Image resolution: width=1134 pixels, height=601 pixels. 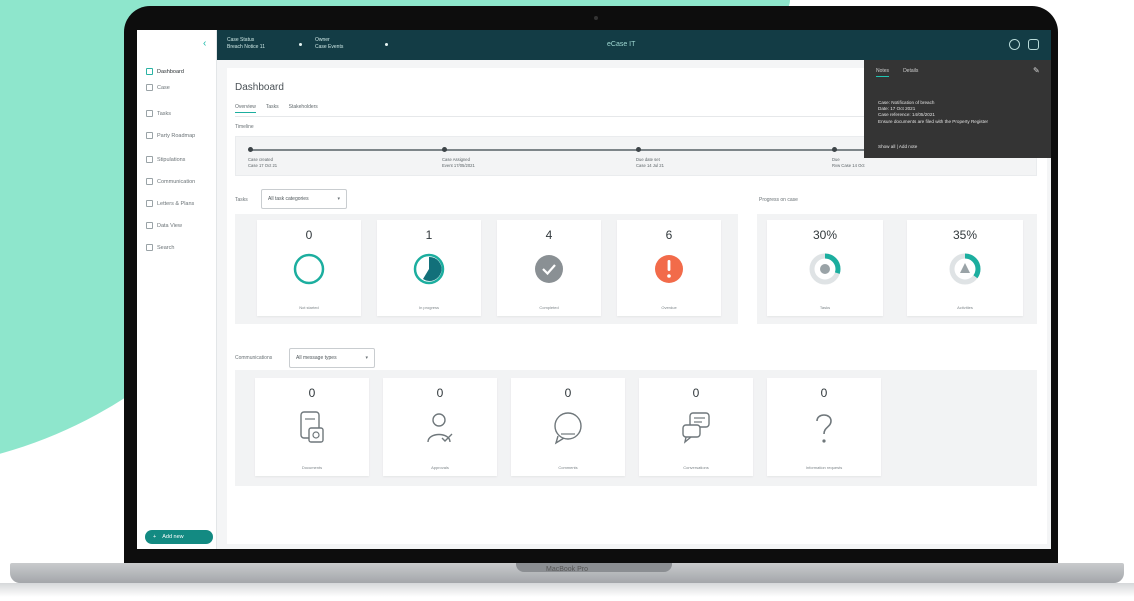 What do you see at coordinates (965, 235) in the screenshot?
I see `progress-percentage: 35%` at bounding box center [965, 235].